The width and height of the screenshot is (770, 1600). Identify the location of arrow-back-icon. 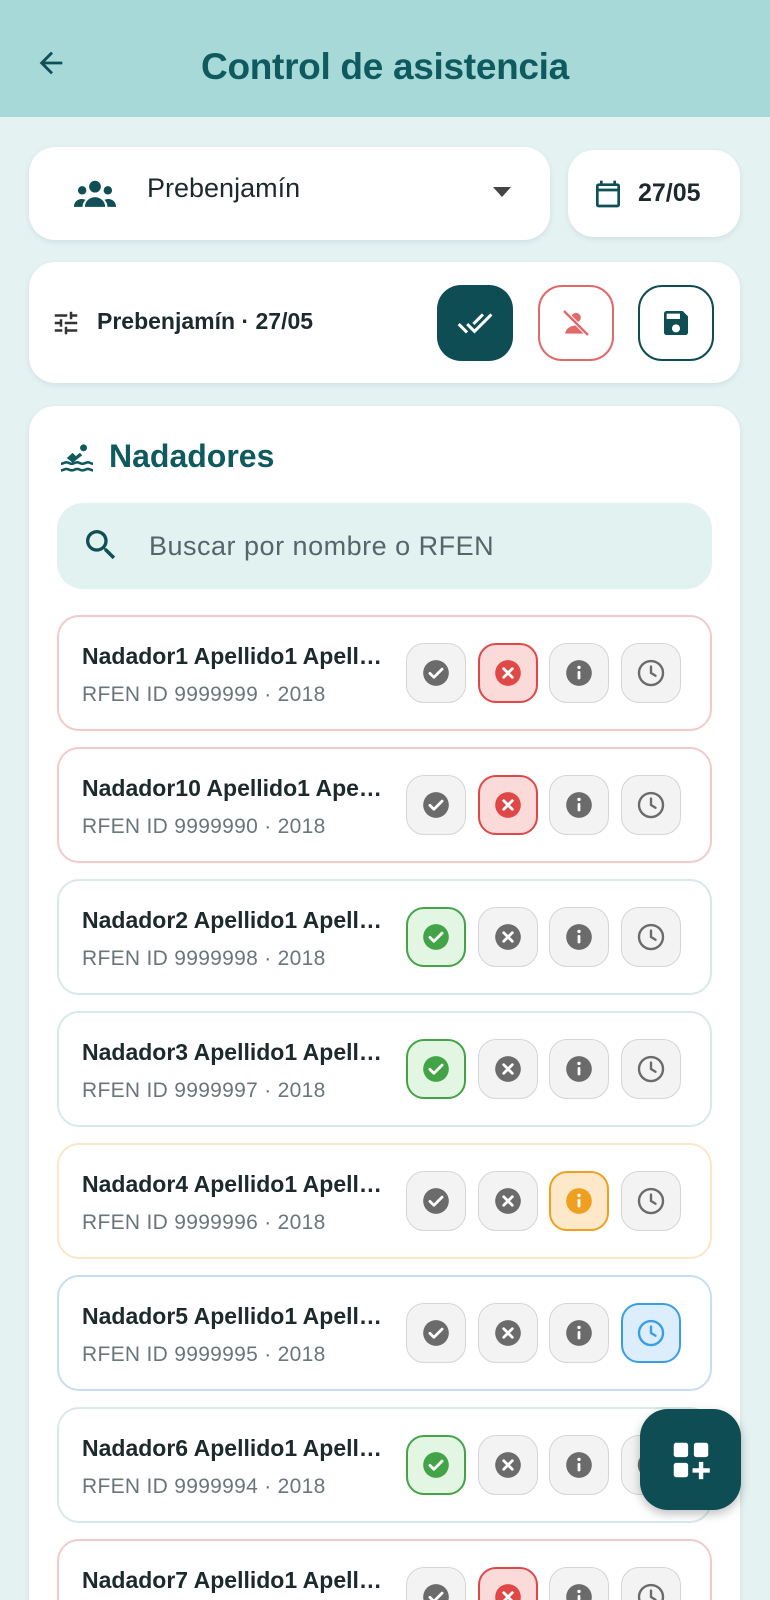
(51, 63).